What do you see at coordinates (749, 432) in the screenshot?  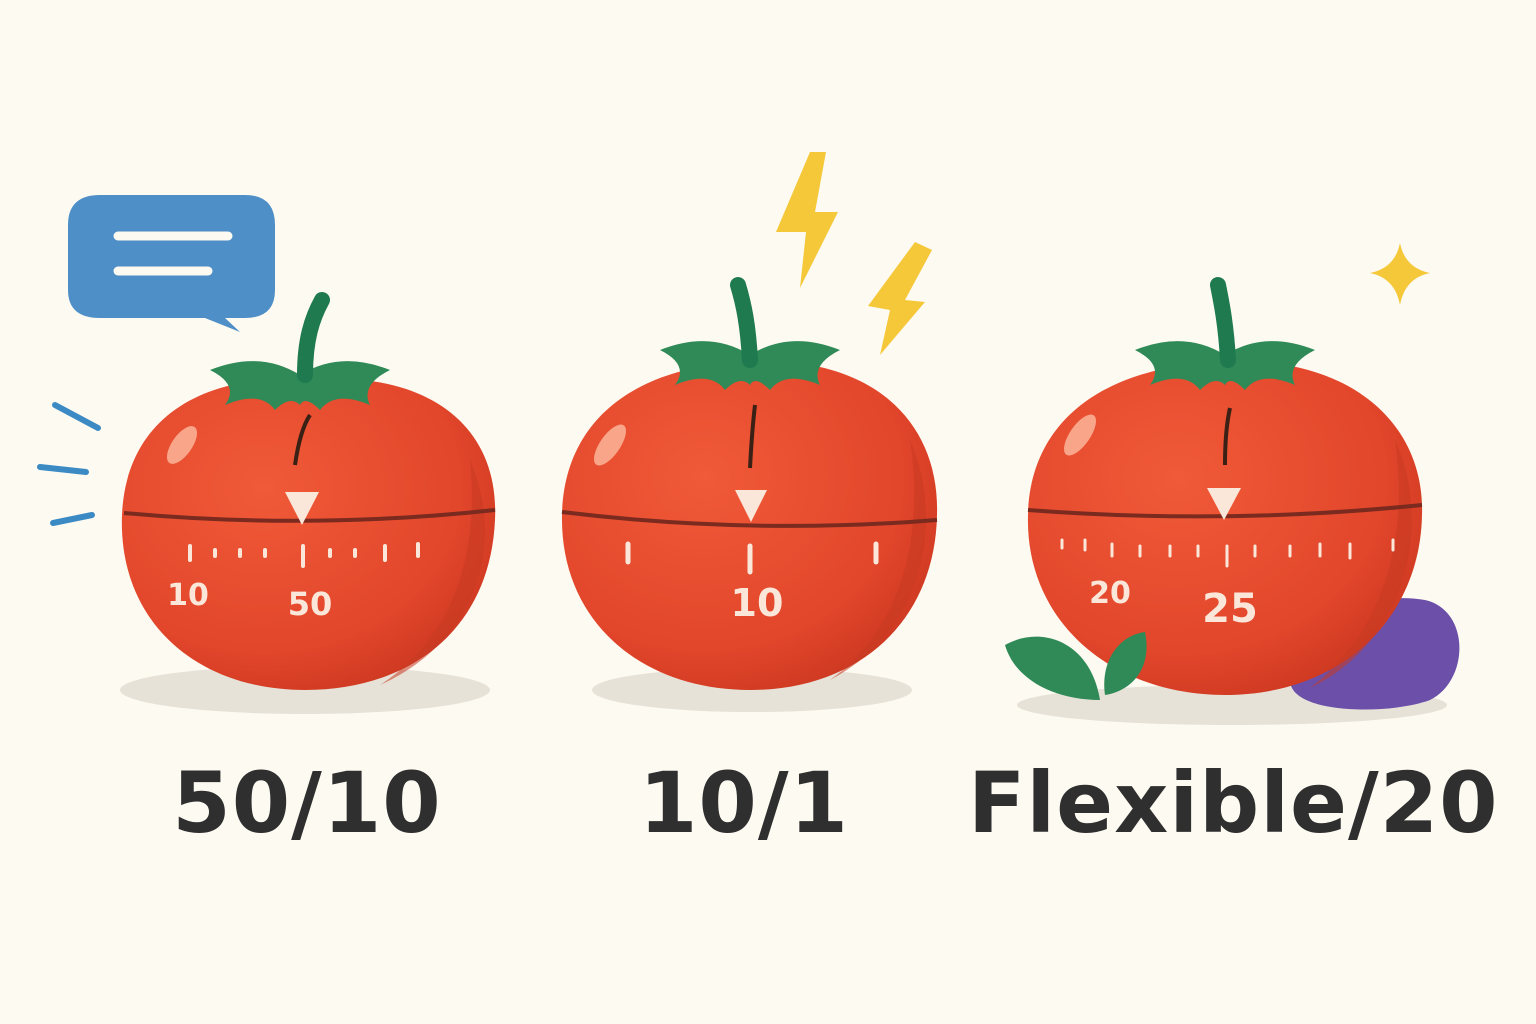 I see `tomato-timer-10-1: 10` at bounding box center [749, 432].